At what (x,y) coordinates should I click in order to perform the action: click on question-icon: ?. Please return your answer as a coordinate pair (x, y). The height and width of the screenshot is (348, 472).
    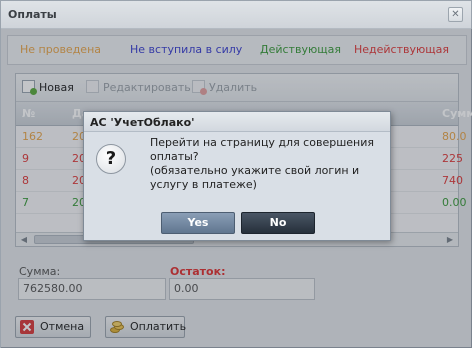
    Looking at the image, I should click on (111, 159).